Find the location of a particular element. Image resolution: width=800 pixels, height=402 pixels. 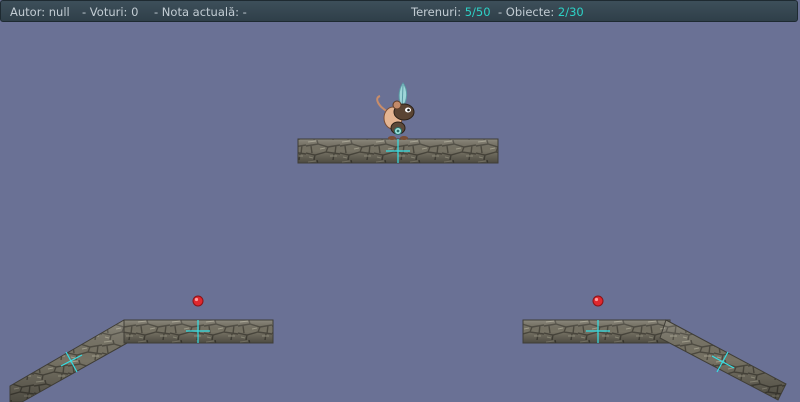

spawn-point-left is located at coordinates (198, 301).